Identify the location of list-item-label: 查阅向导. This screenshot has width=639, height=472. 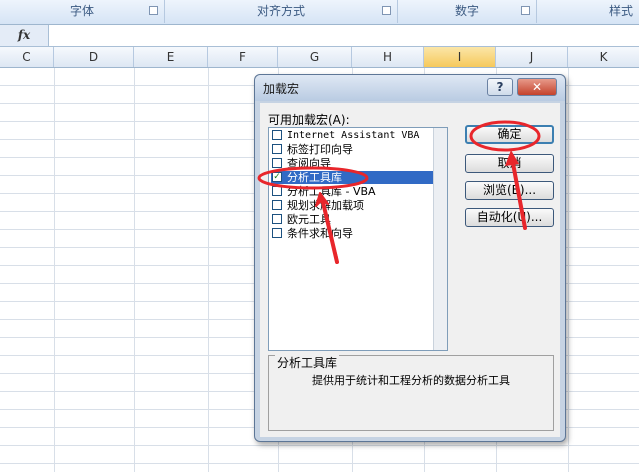
(309, 163).